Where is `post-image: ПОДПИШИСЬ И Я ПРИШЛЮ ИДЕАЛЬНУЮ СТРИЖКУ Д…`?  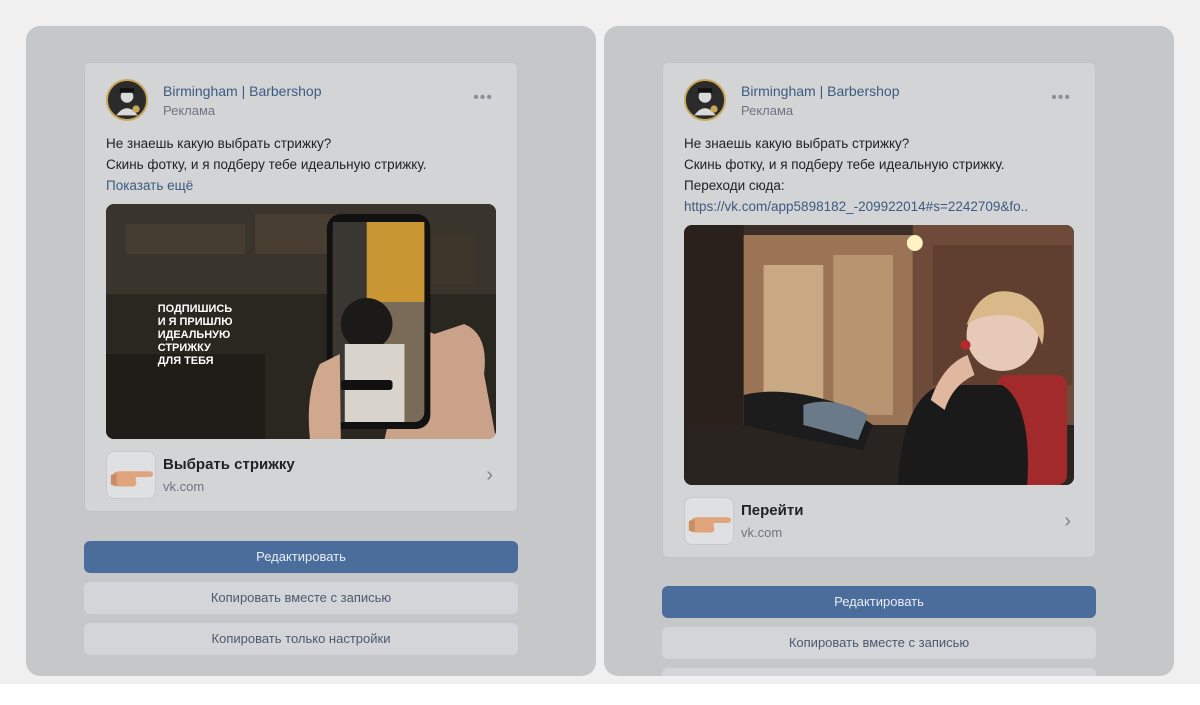 post-image: ПОДПИШИСЬ И Я ПРИШЛЮ ИДЕАЛЬНУЮ СТРИЖКУ Д… is located at coordinates (301, 321).